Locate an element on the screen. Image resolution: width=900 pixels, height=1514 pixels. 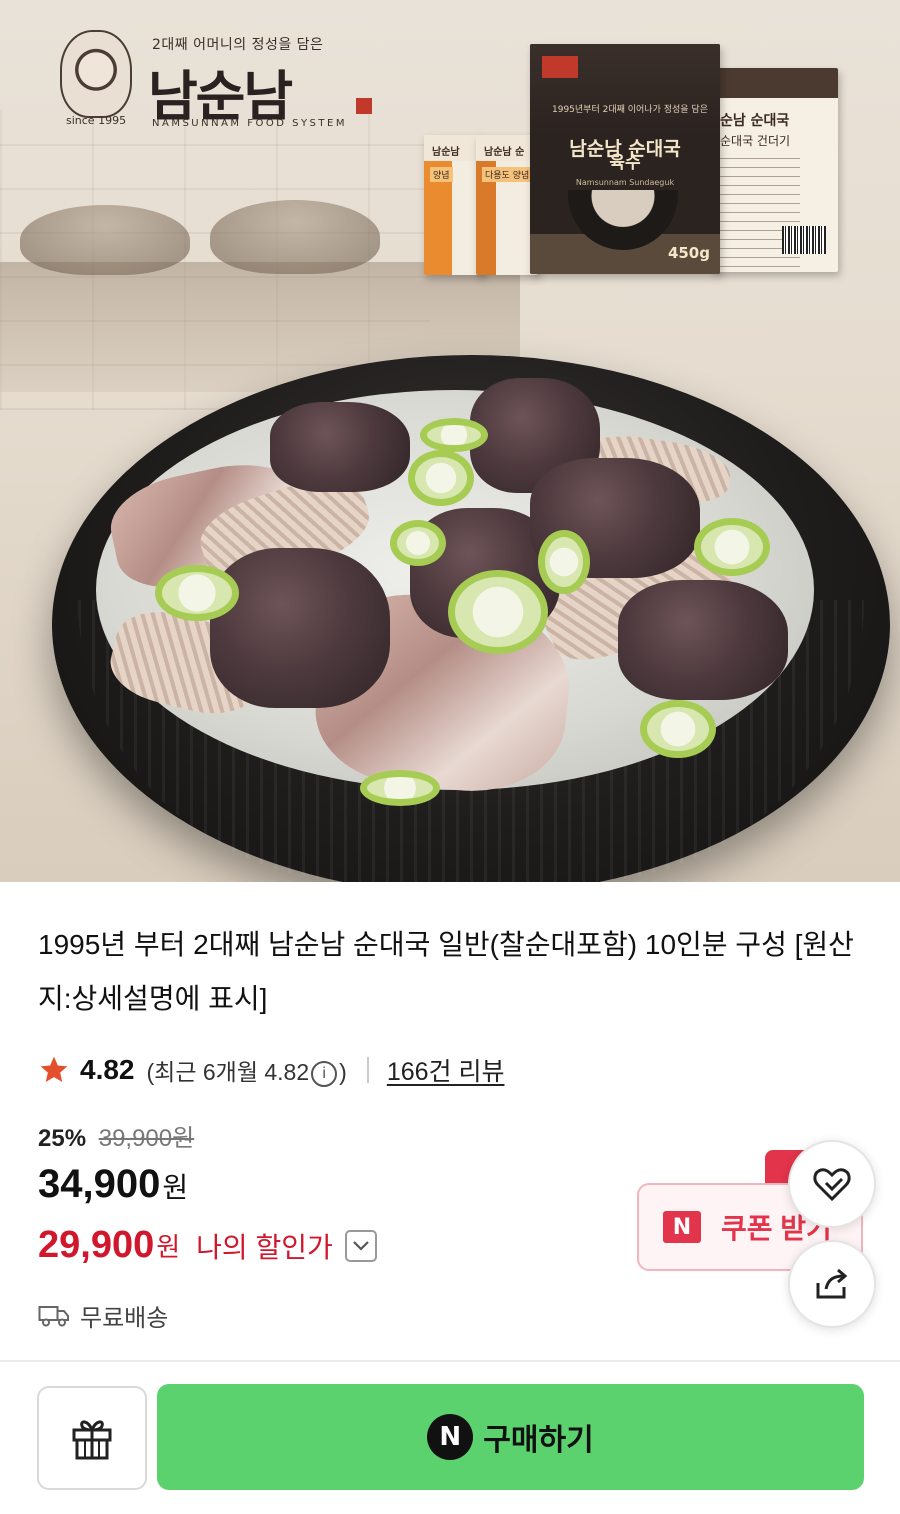
chevron-down-icon is located at coordinates (360, 1245).